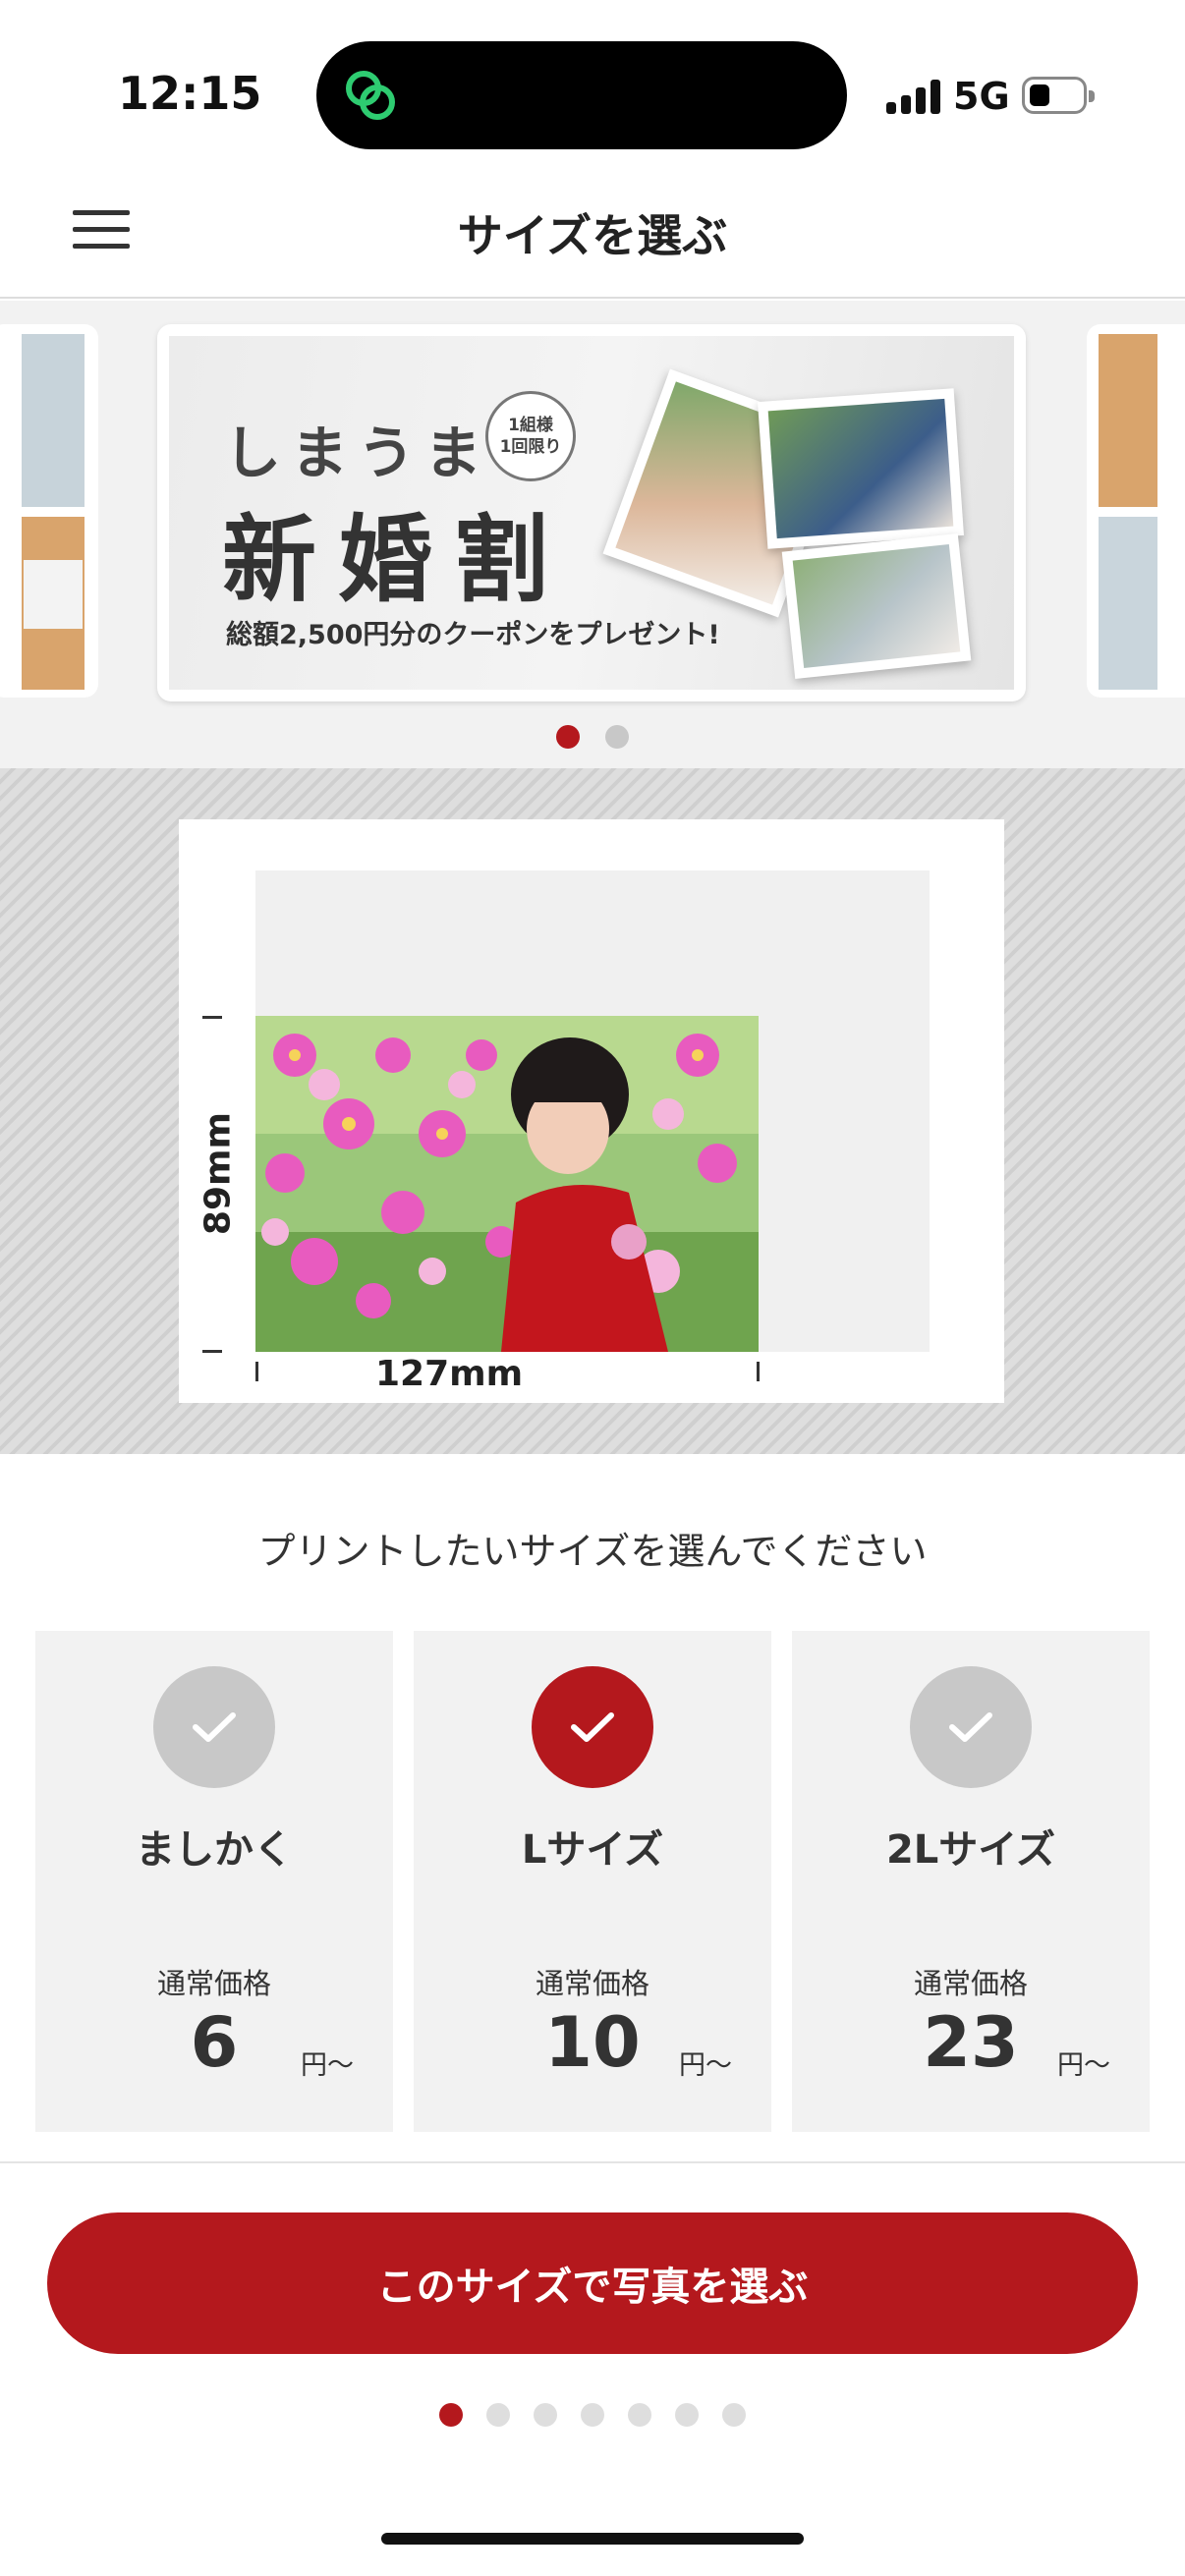 The width and height of the screenshot is (1185, 2576). I want to click on divider, so click(592, 2162).